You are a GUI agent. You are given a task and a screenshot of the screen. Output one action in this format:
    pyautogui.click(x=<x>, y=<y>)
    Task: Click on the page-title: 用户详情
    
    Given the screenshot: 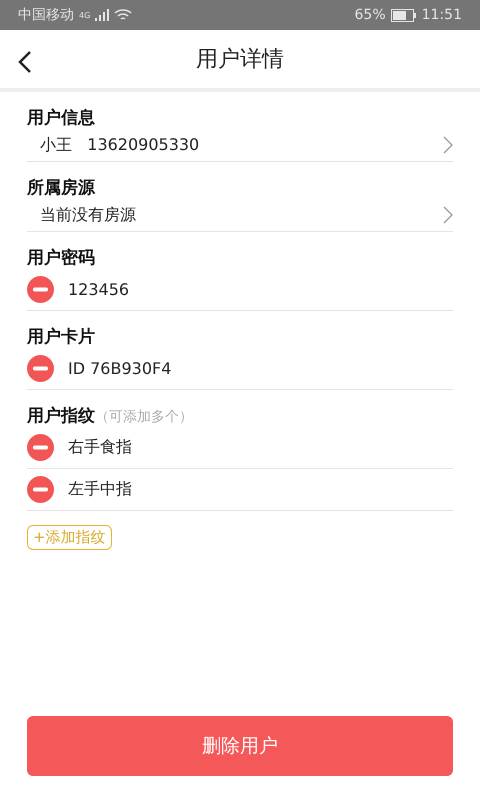 What is the action you would take?
    pyautogui.click(x=240, y=60)
    